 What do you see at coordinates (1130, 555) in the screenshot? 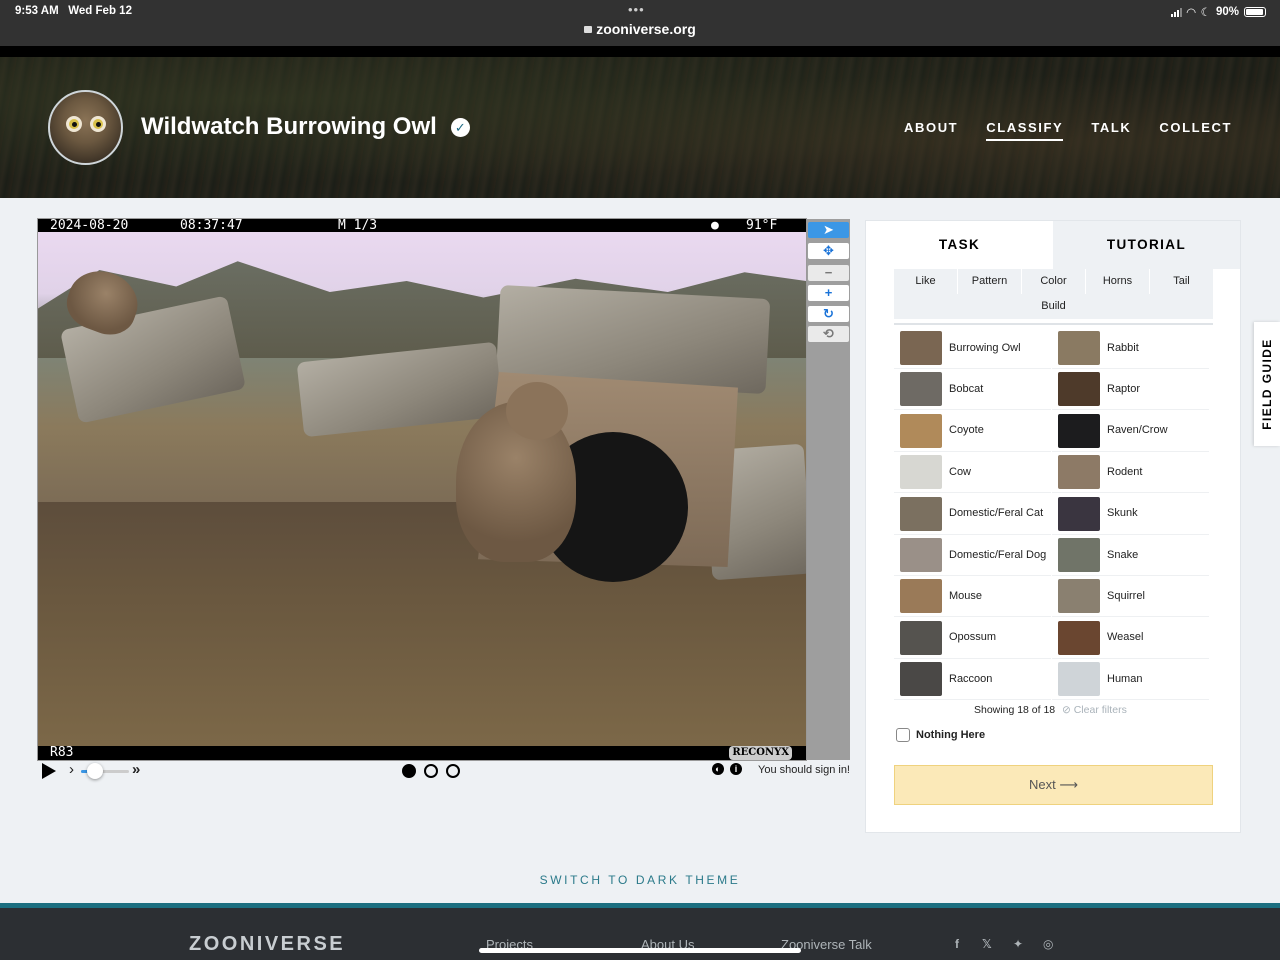
I see `choice-snake: Snake` at bounding box center [1130, 555].